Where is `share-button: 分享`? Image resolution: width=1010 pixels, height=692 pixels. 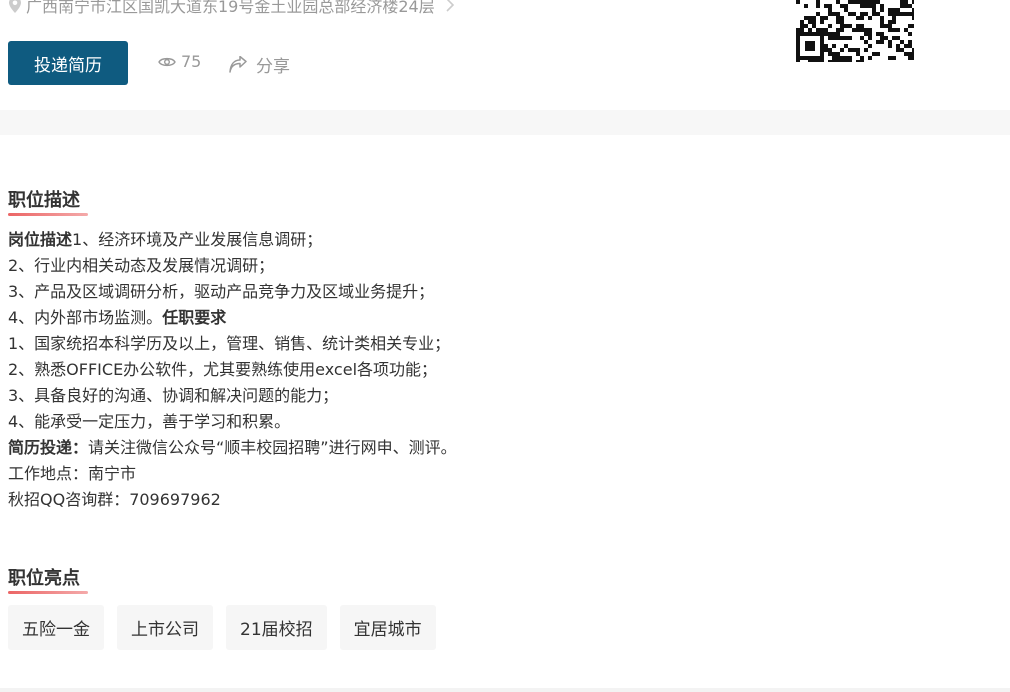 share-button: 分享 is located at coordinates (259, 64).